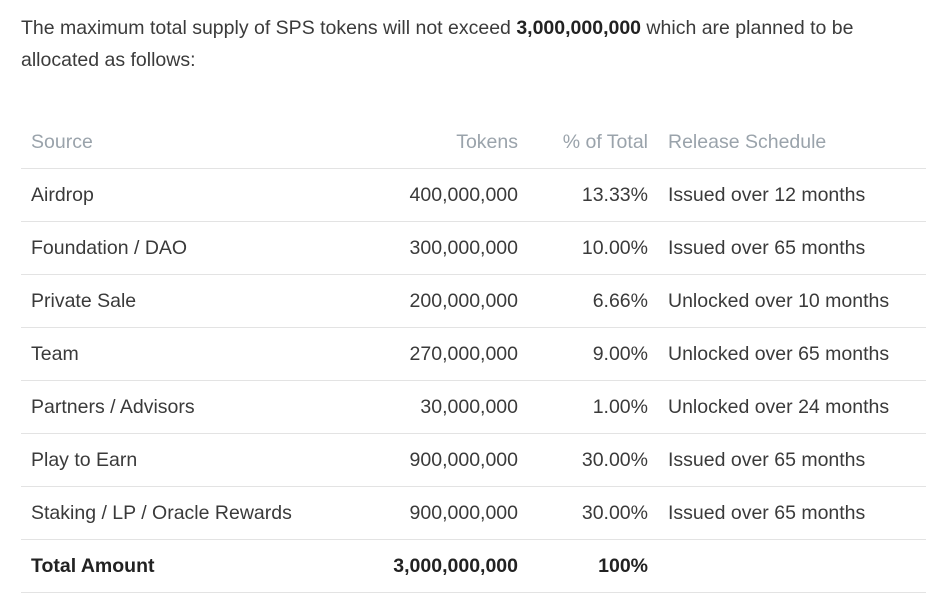 This screenshot has height=607, width=926. I want to click on cell-percent: 13.33%, so click(593, 195).